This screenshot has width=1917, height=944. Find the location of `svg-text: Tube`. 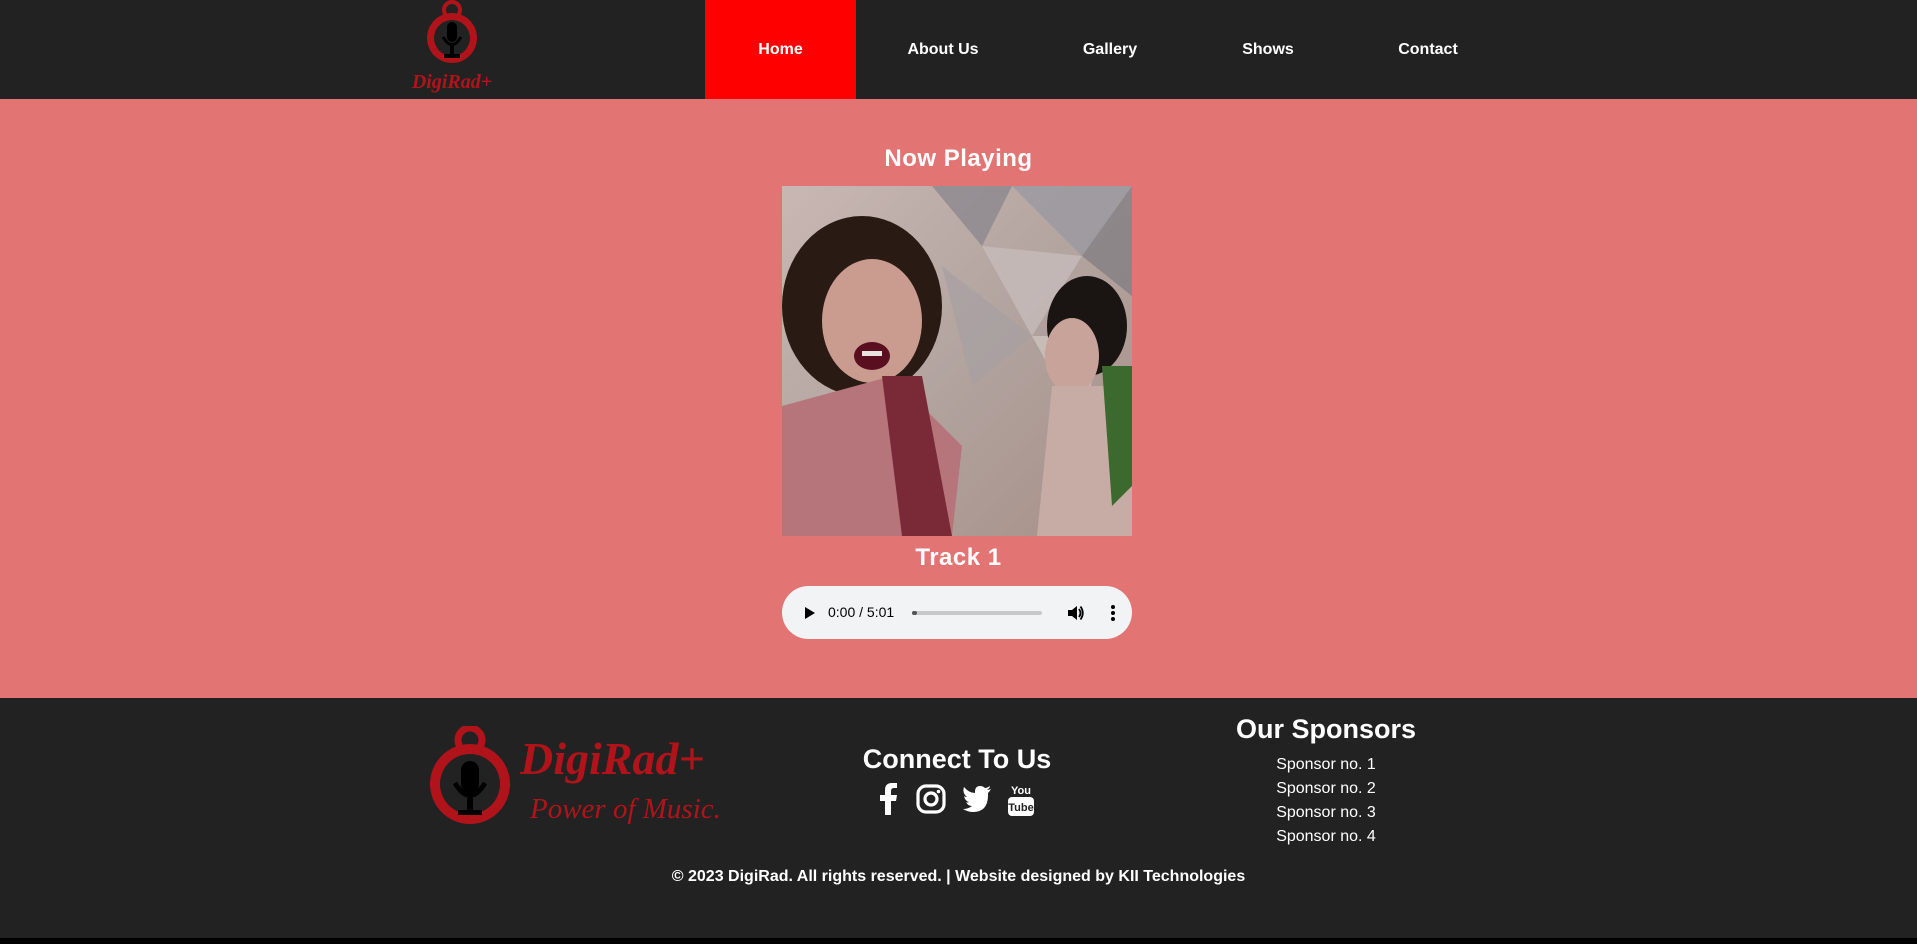

svg-text: Tube is located at coordinates (1020, 808).